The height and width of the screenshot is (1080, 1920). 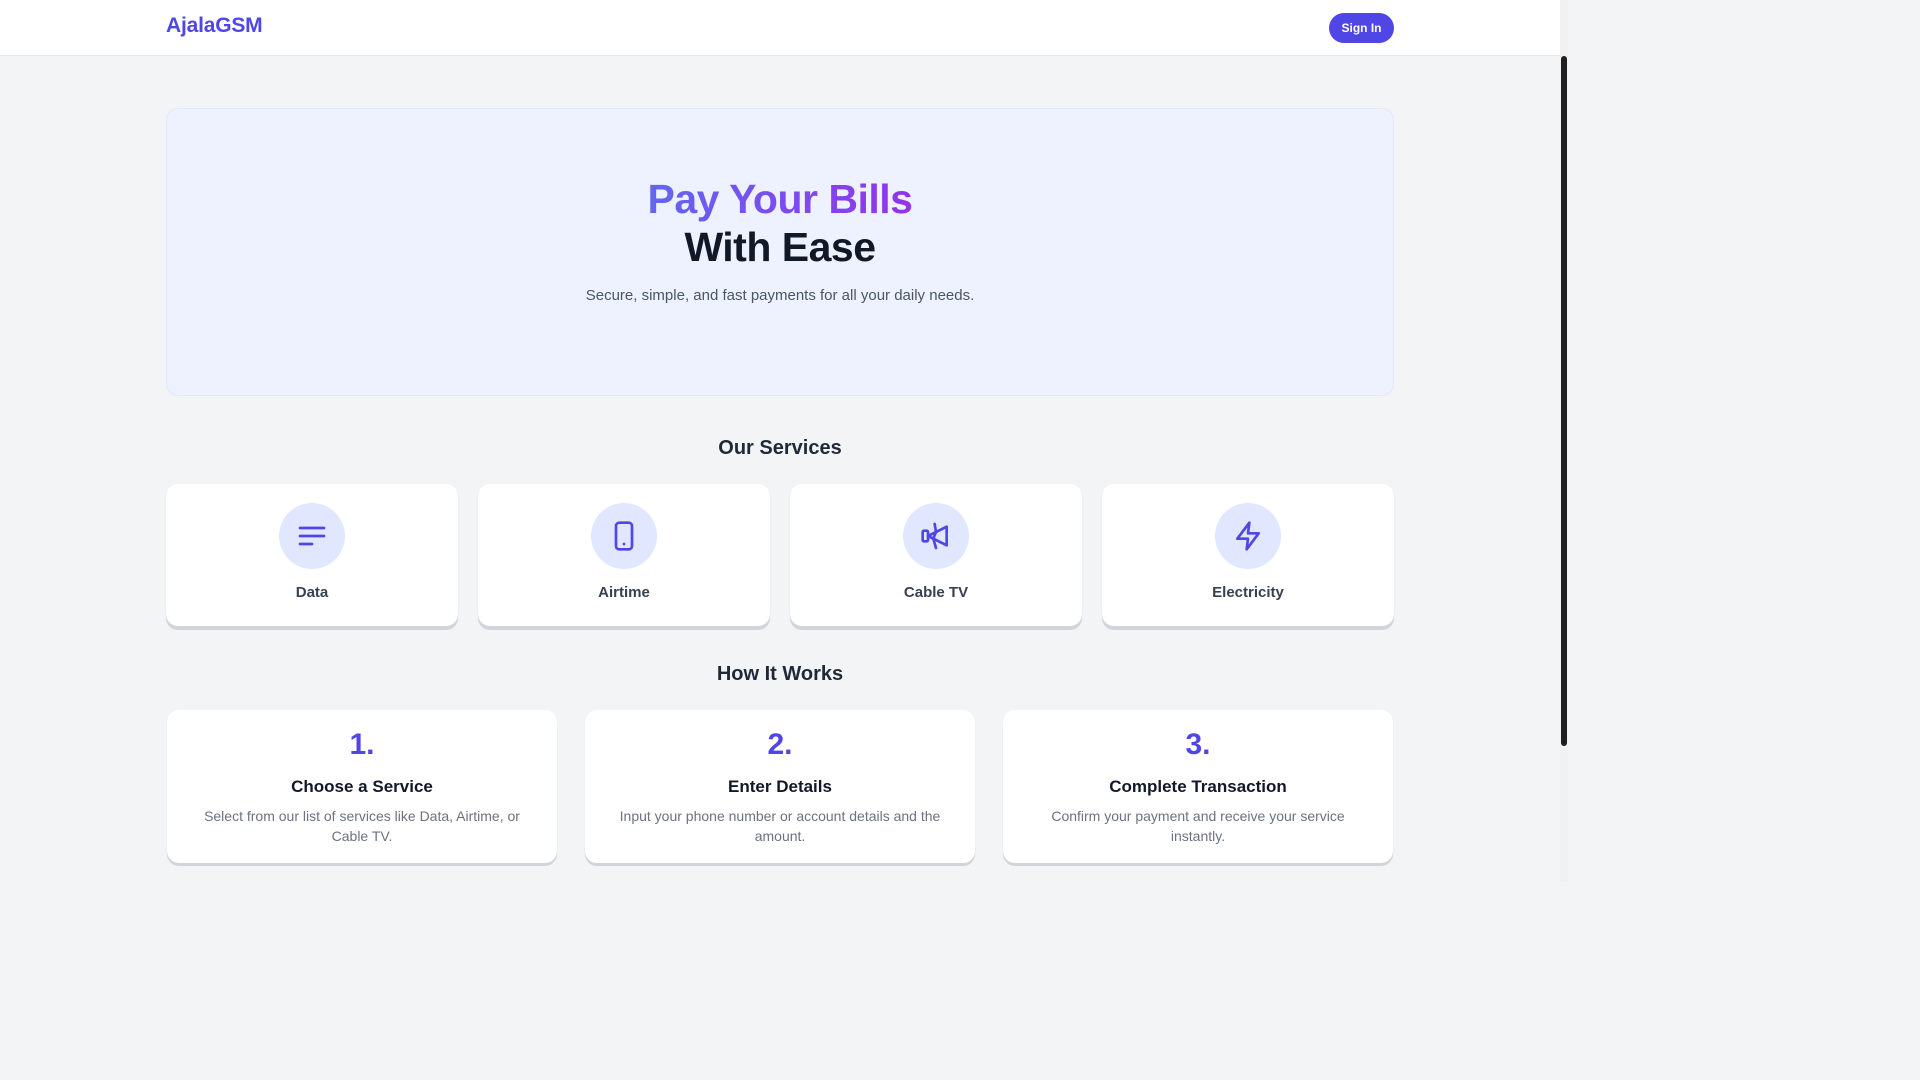 I want to click on step-title: Complete Transaction, so click(x=1198, y=786).